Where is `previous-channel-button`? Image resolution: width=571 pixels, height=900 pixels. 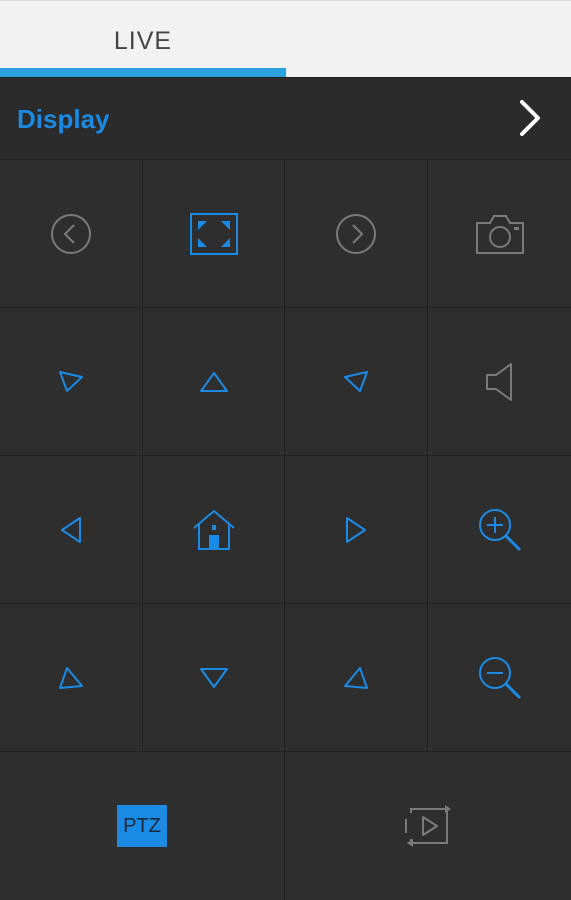 previous-channel-button is located at coordinates (71, 234).